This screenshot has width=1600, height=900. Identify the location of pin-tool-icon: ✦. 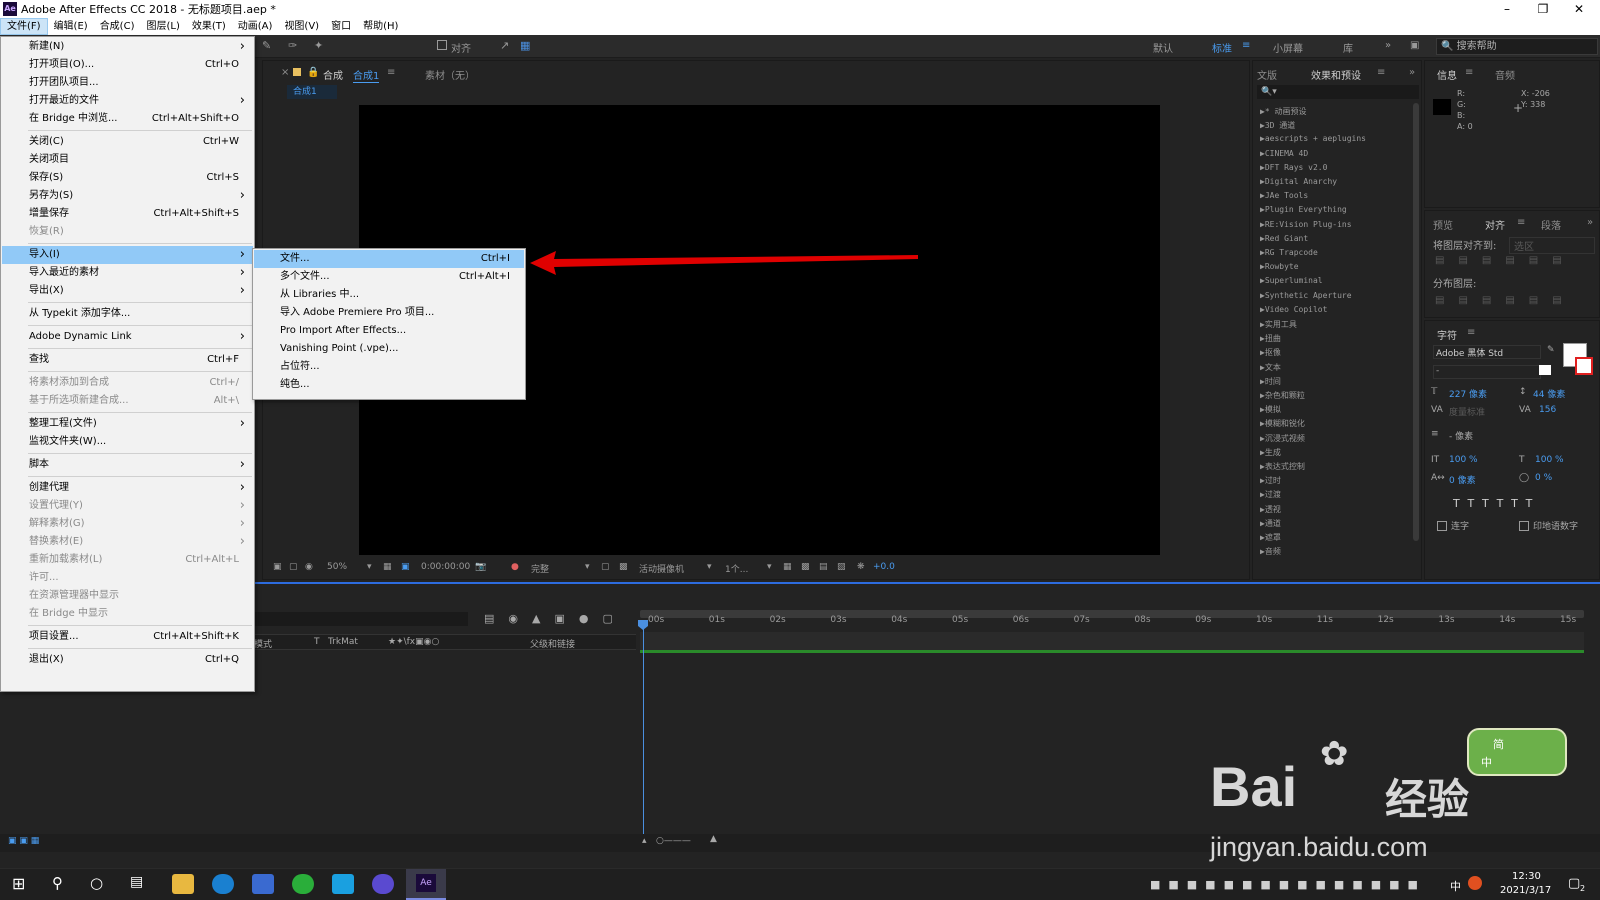
(318, 45).